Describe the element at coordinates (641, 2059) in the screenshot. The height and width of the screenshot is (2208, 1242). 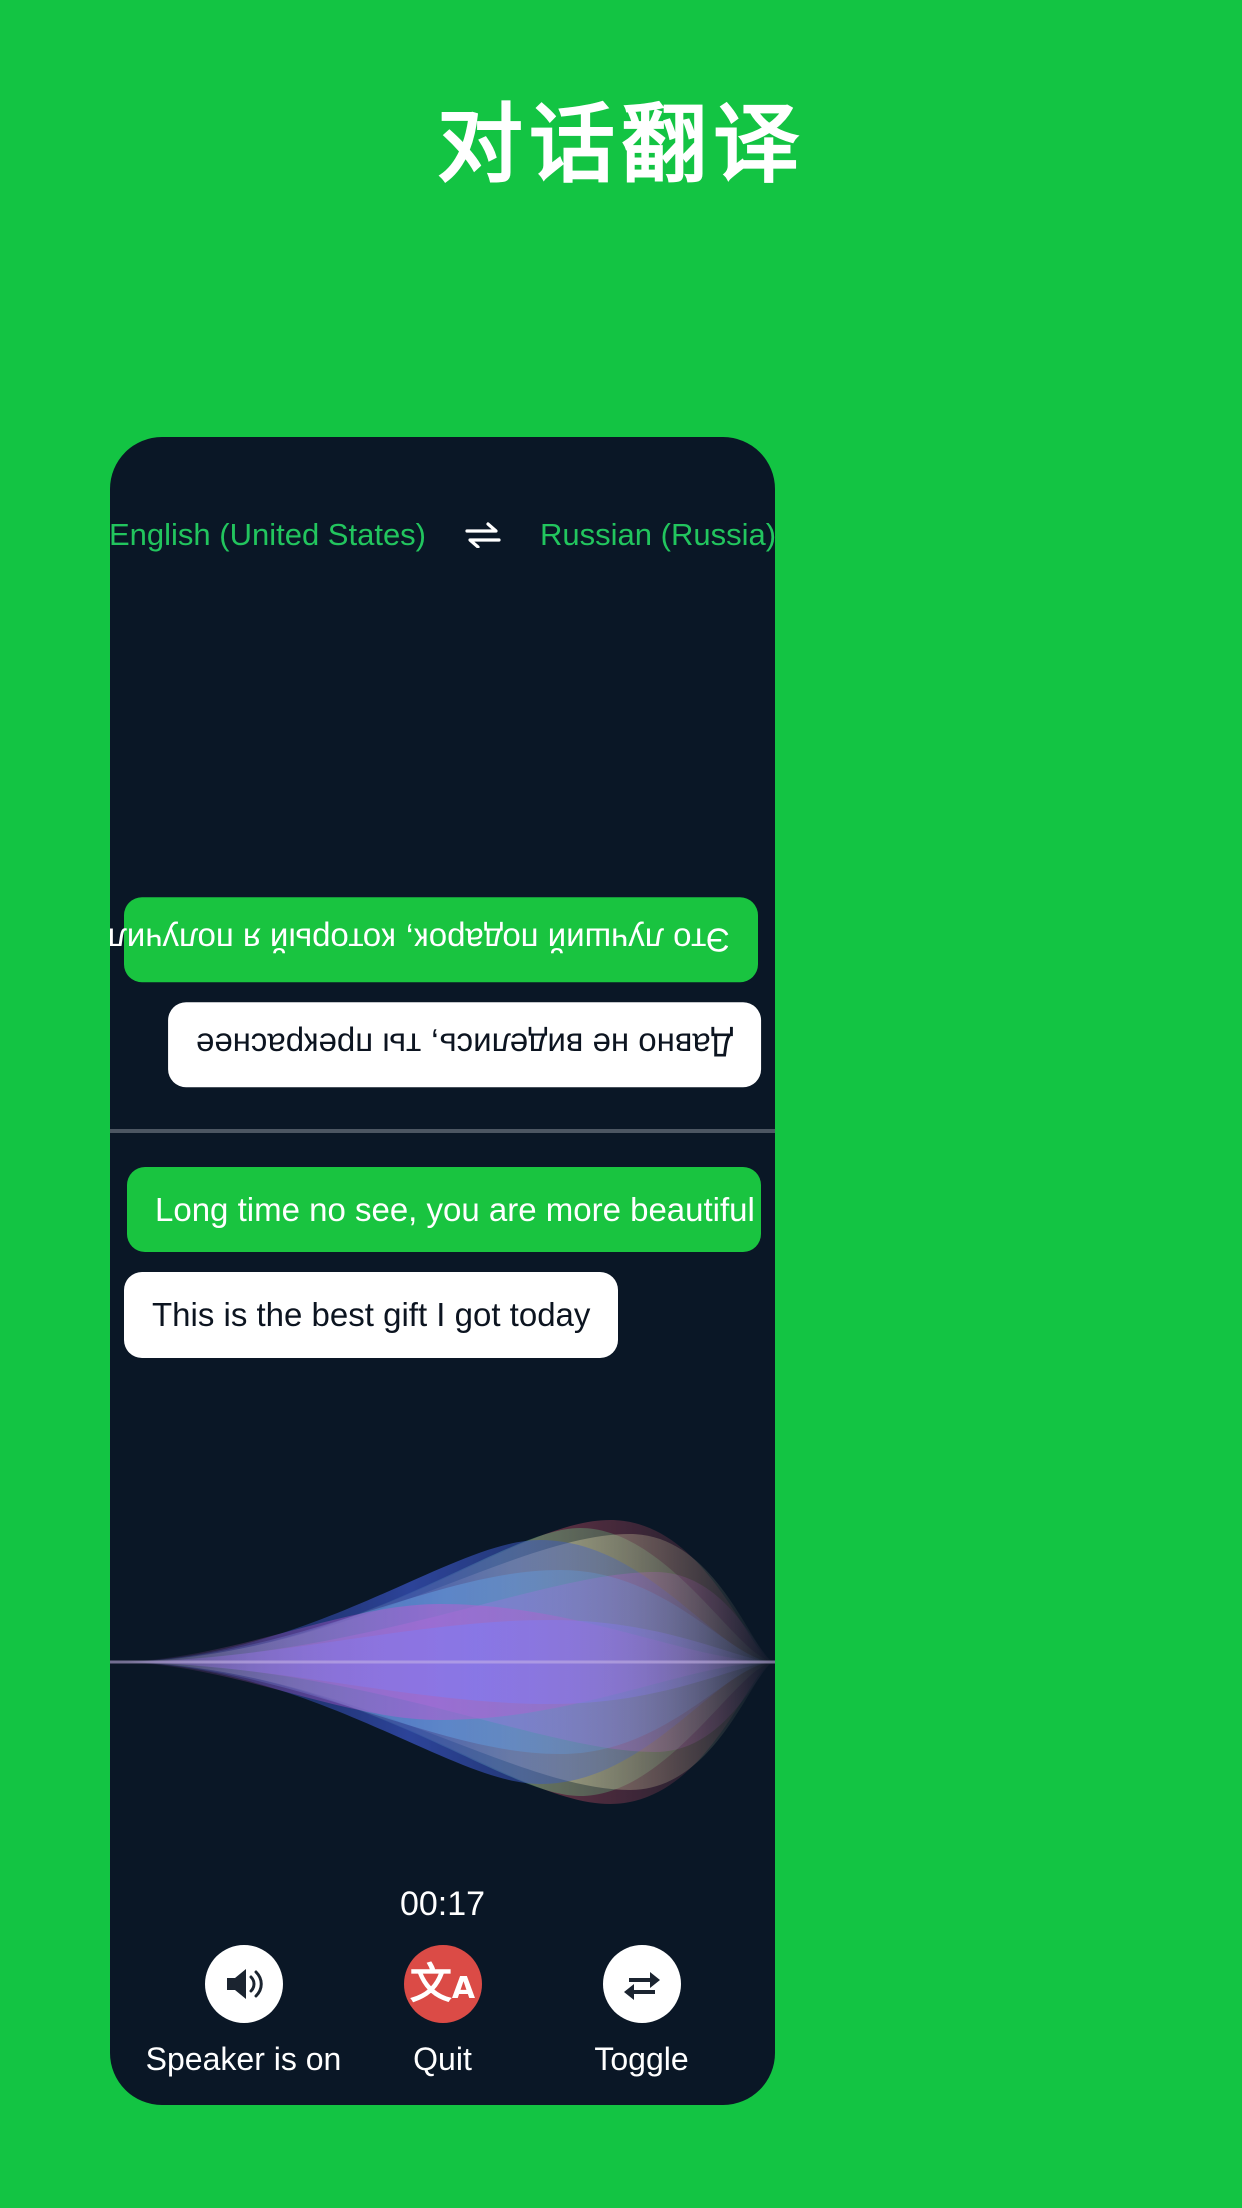
I see `toggle-button-label: Toggle` at that location.